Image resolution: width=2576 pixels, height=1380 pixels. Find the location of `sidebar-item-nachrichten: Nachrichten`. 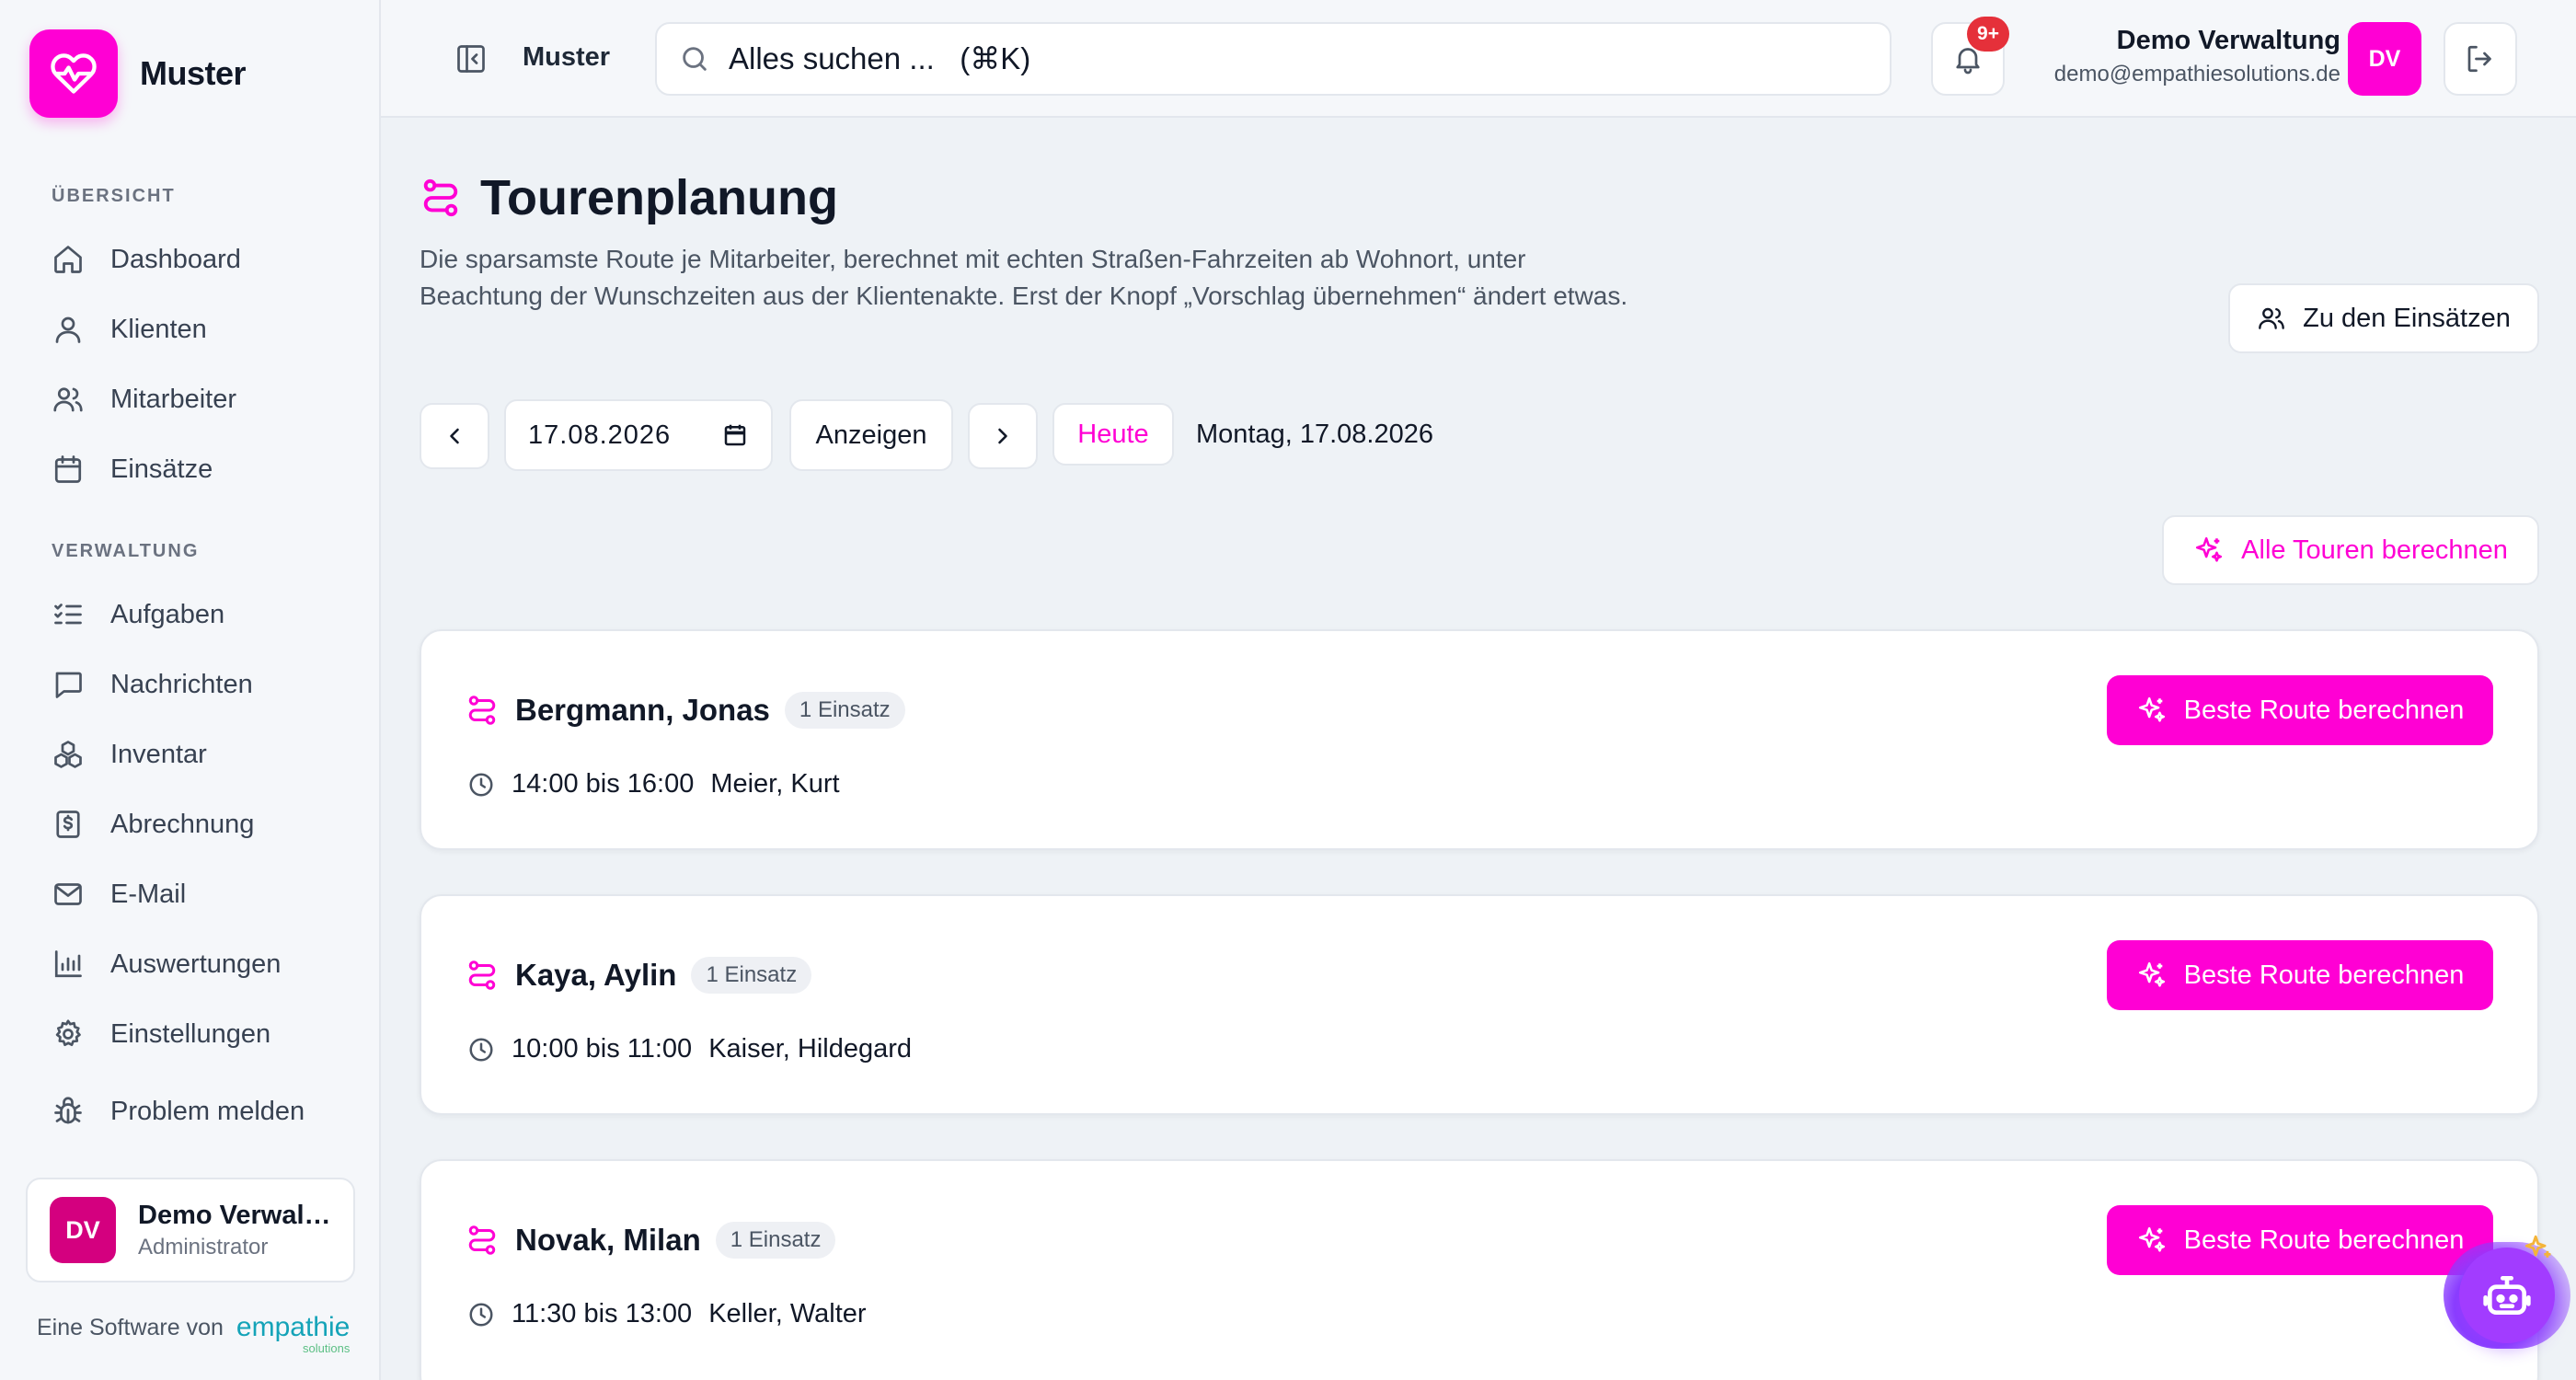

sidebar-item-nachrichten: Nachrichten is located at coordinates (193, 684).